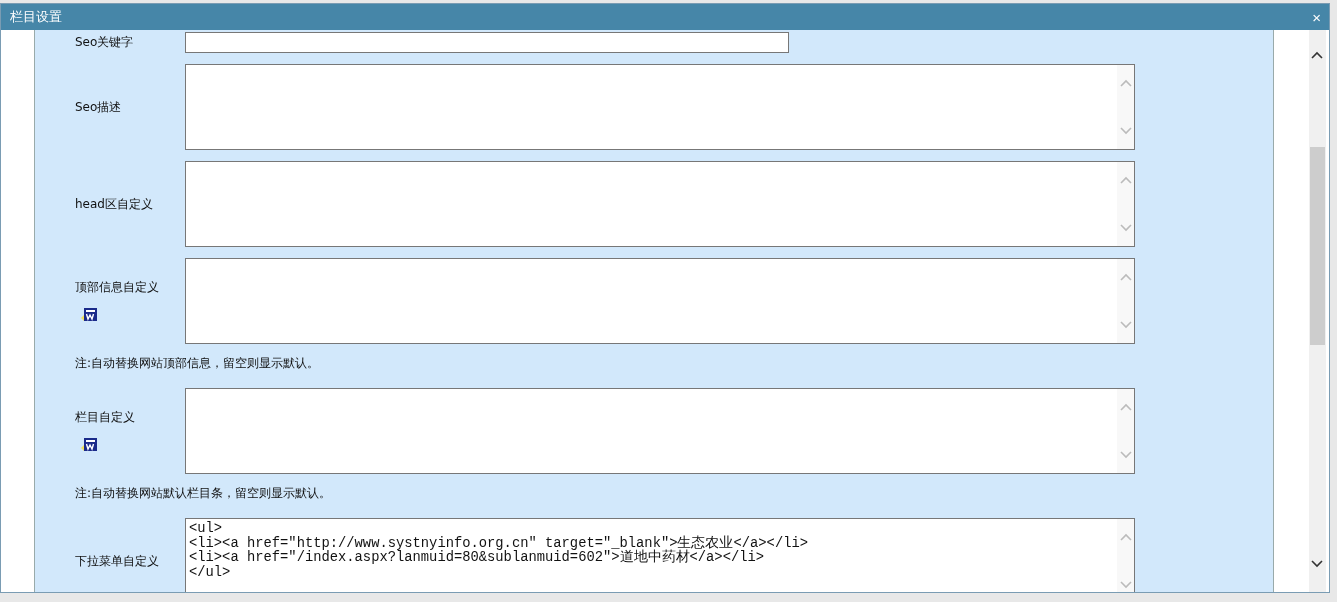 The height and width of the screenshot is (602, 1337). Describe the element at coordinates (117, 561) in the screenshot. I see `field-label: 下拉菜单自定义` at that location.